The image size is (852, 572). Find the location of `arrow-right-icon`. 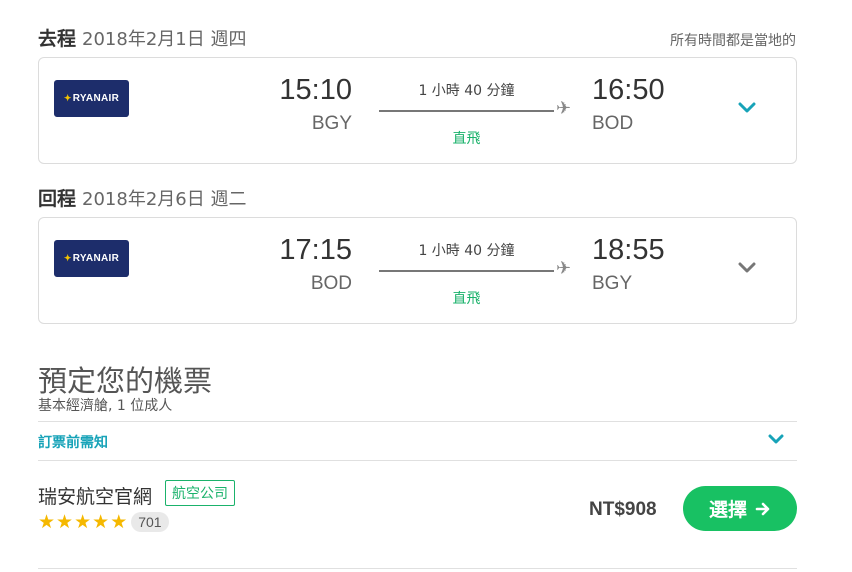

arrow-right-icon is located at coordinates (763, 509).